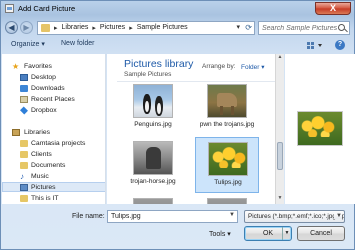 The image size is (355, 250). What do you see at coordinates (248, 27) in the screenshot?
I see `refresh-icon: ⟳` at bounding box center [248, 27].